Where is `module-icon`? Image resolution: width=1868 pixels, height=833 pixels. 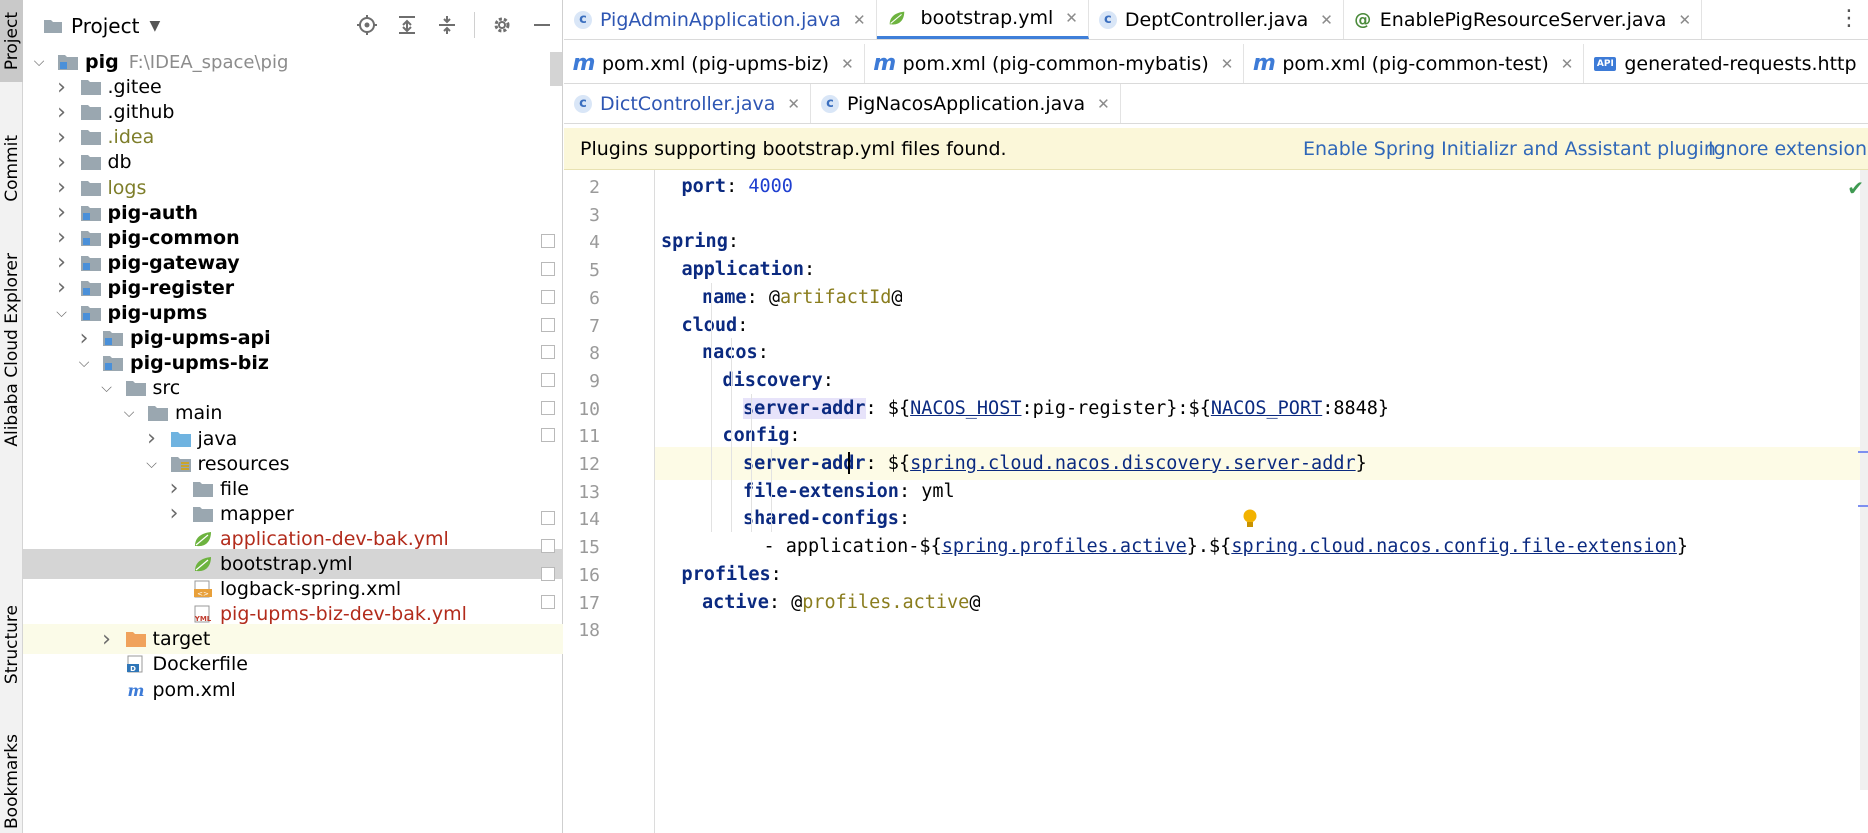 module-icon is located at coordinates (90, 288).